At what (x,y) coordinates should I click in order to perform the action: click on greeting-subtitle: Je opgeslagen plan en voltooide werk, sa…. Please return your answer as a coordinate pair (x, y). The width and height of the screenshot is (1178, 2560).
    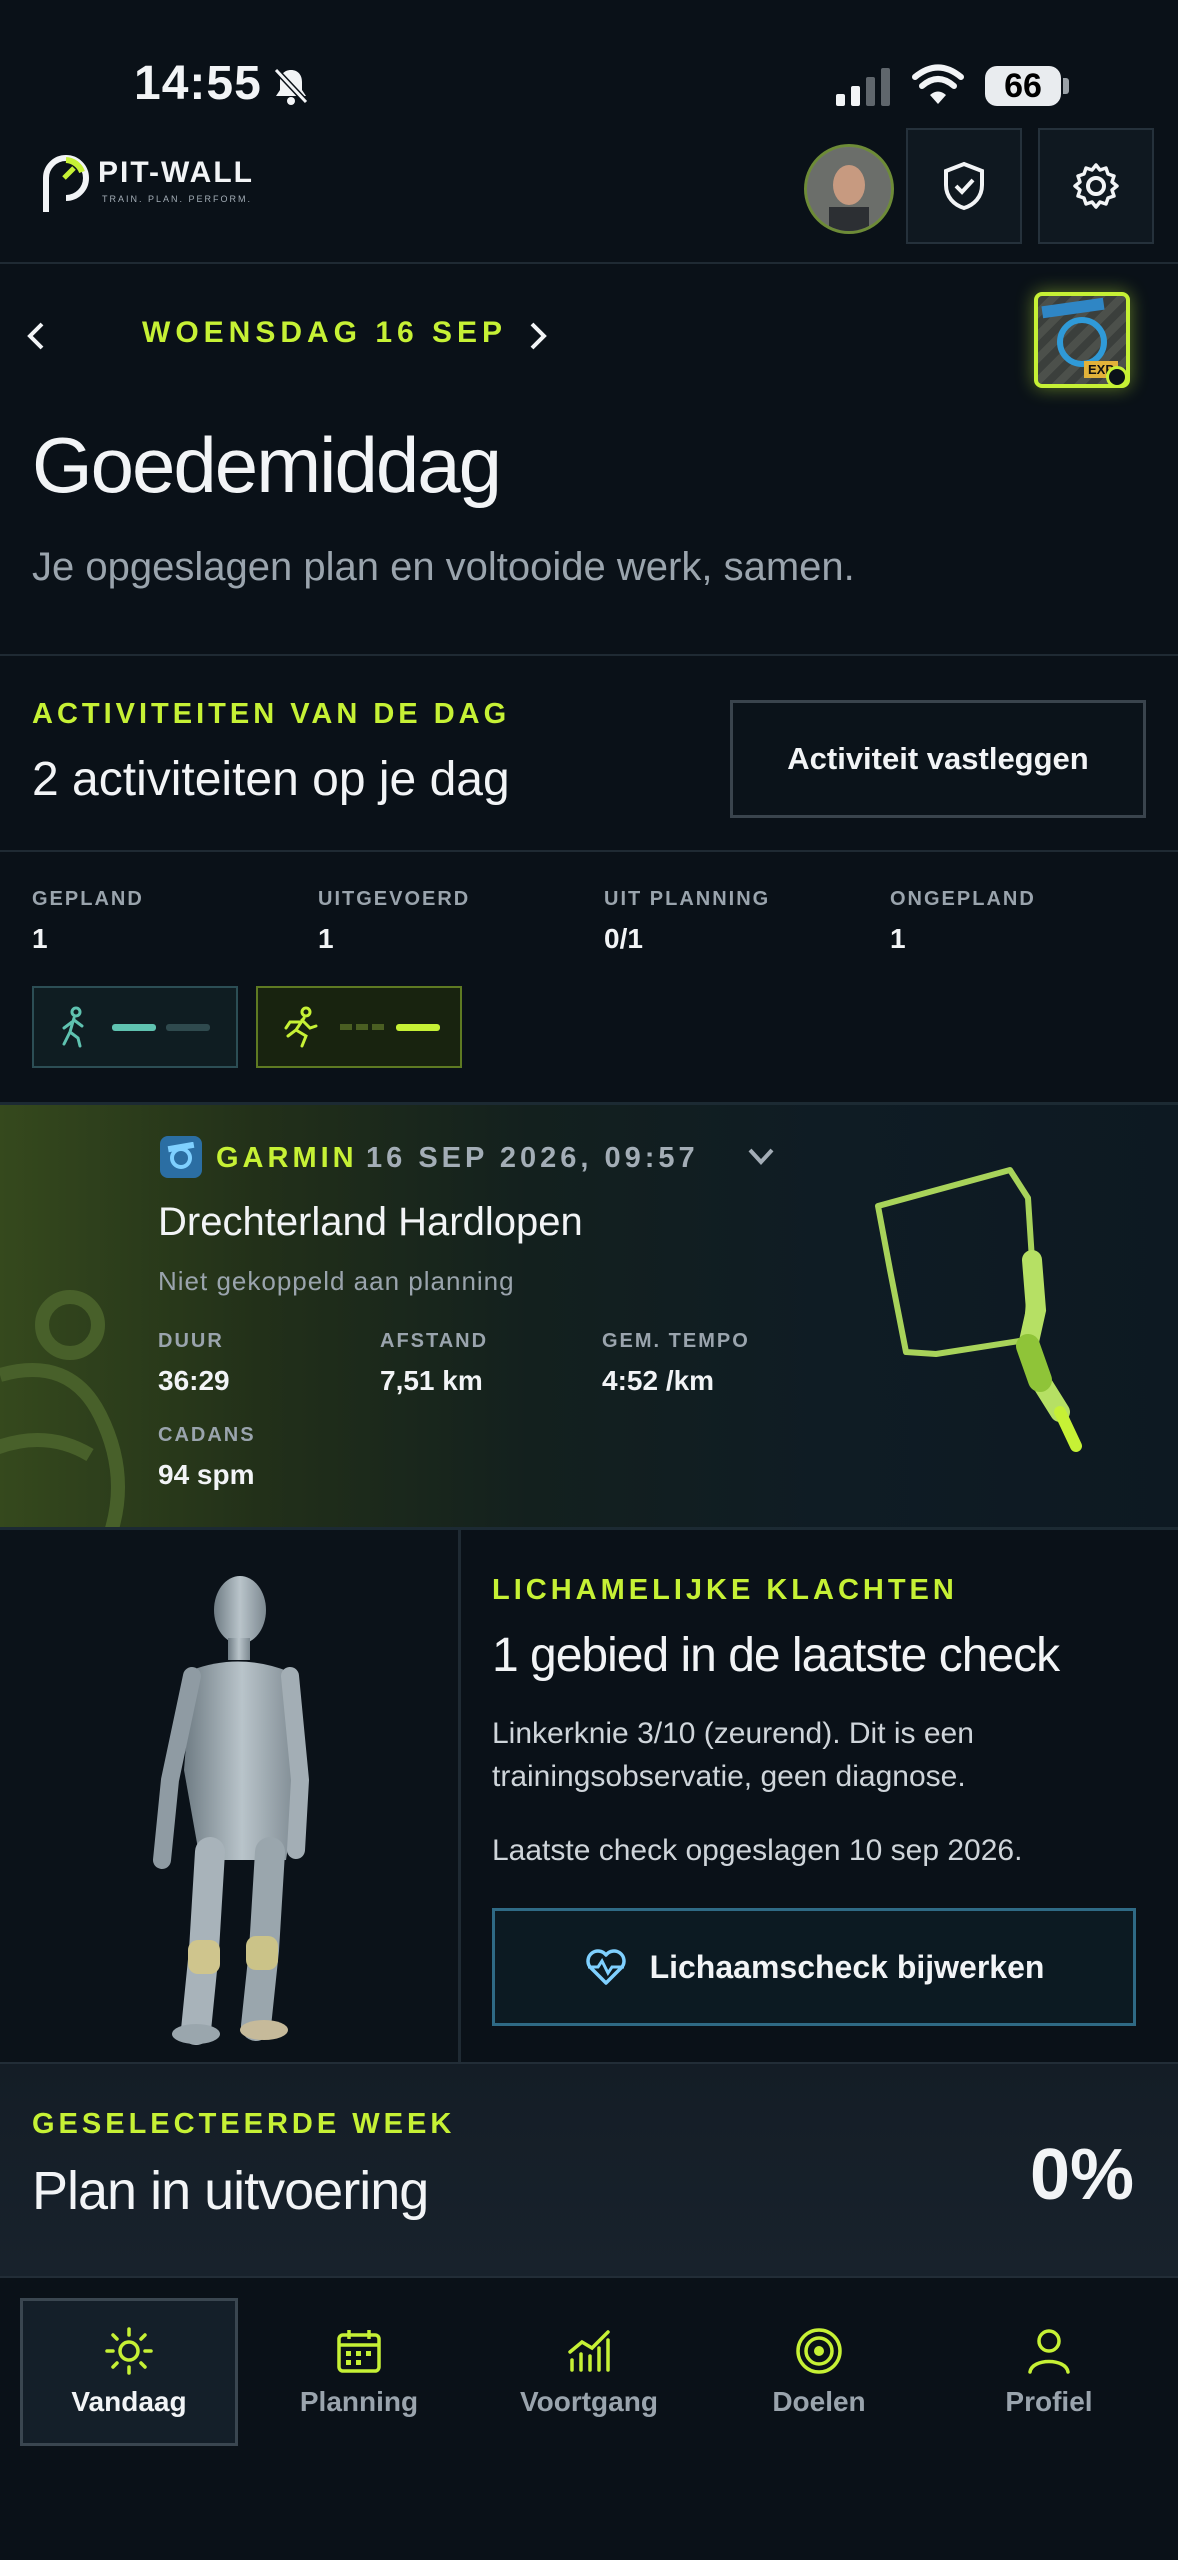
    Looking at the image, I should click on (443, 567).